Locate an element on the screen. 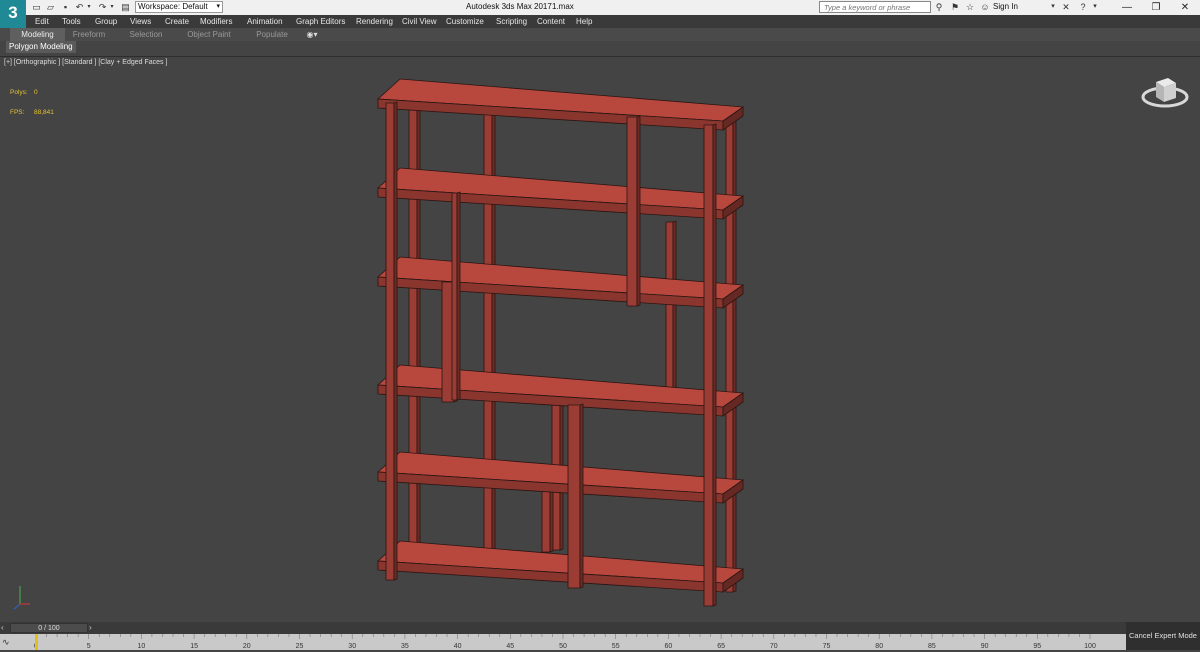 The width and height of the screenshot is (1200, 652). timeline-tick-label: 55 is located at coordinates (616, 646).